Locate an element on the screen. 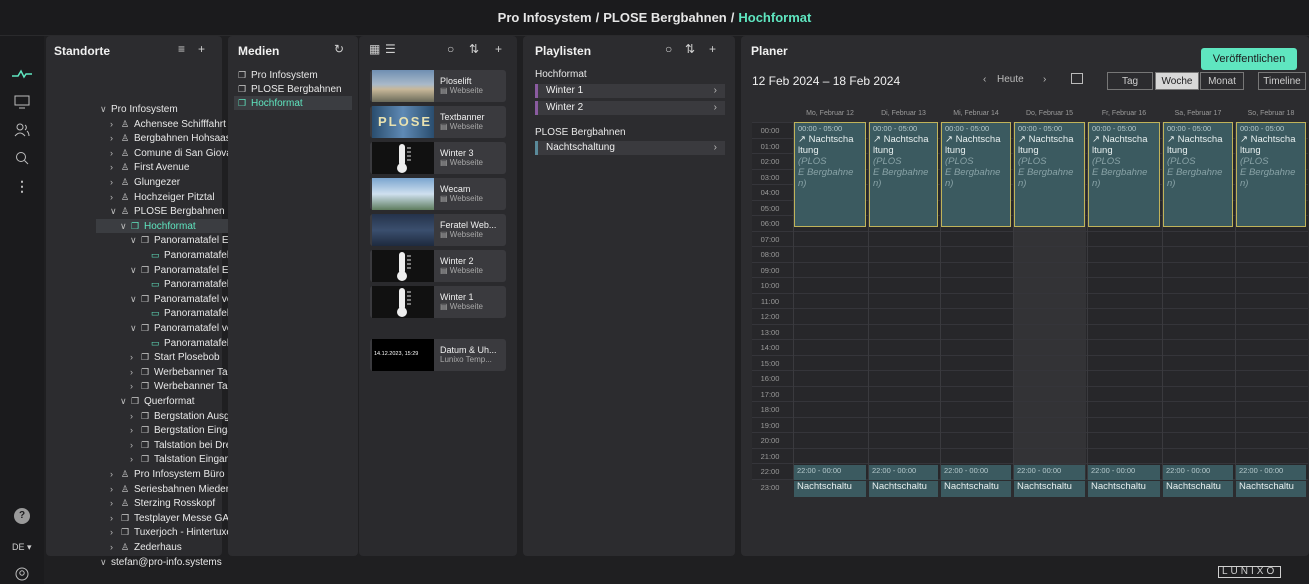  media-item: Winter 2 ▤ Webseite is located at coordinates (438, 266).